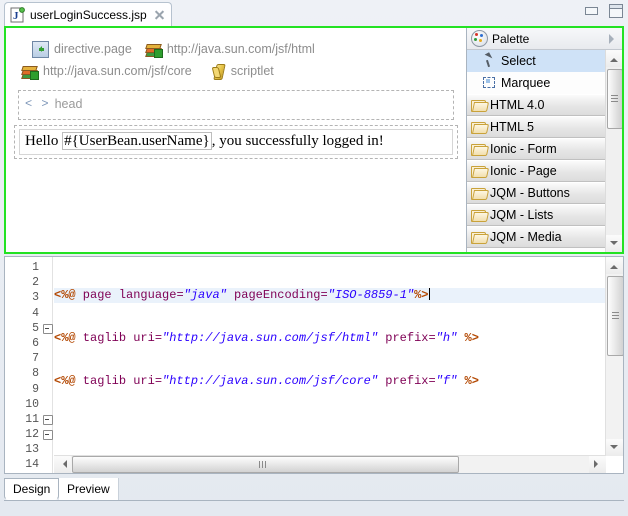  I want to click on editor-horizontal-scrollbar, so click(330, 464).